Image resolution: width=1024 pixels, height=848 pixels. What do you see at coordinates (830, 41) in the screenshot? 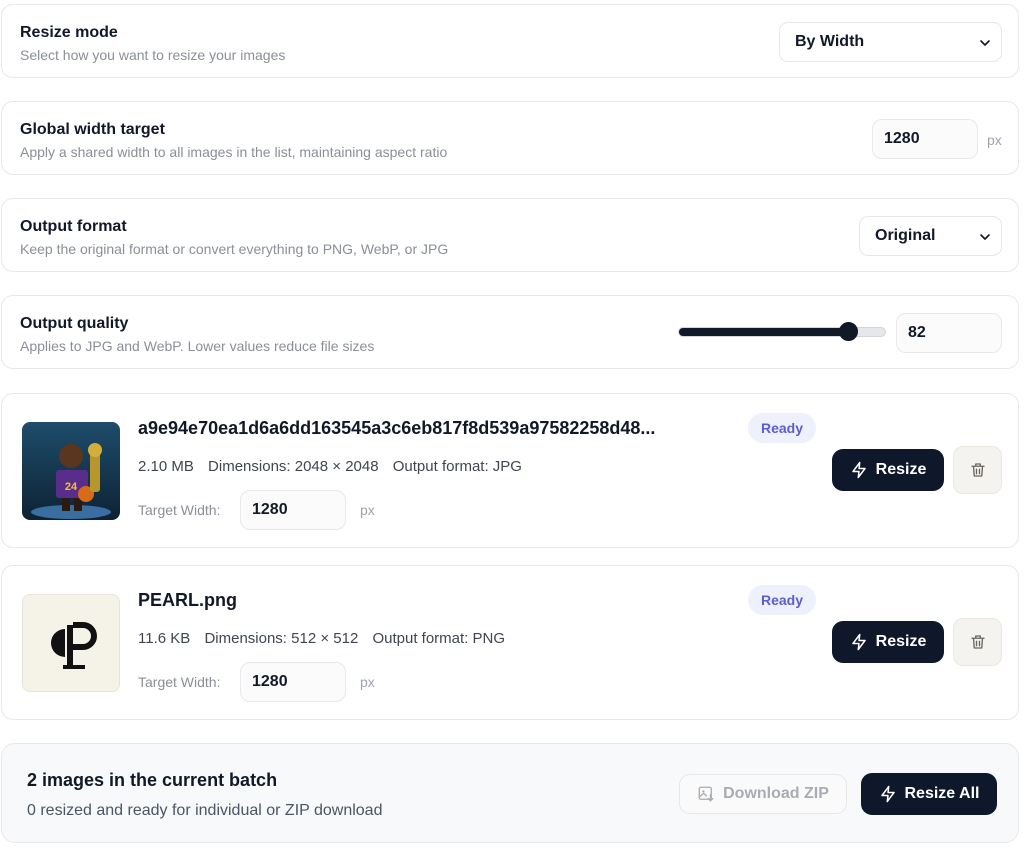
I see `resize-mode-value: By Width` at bounding box center [830, 41].